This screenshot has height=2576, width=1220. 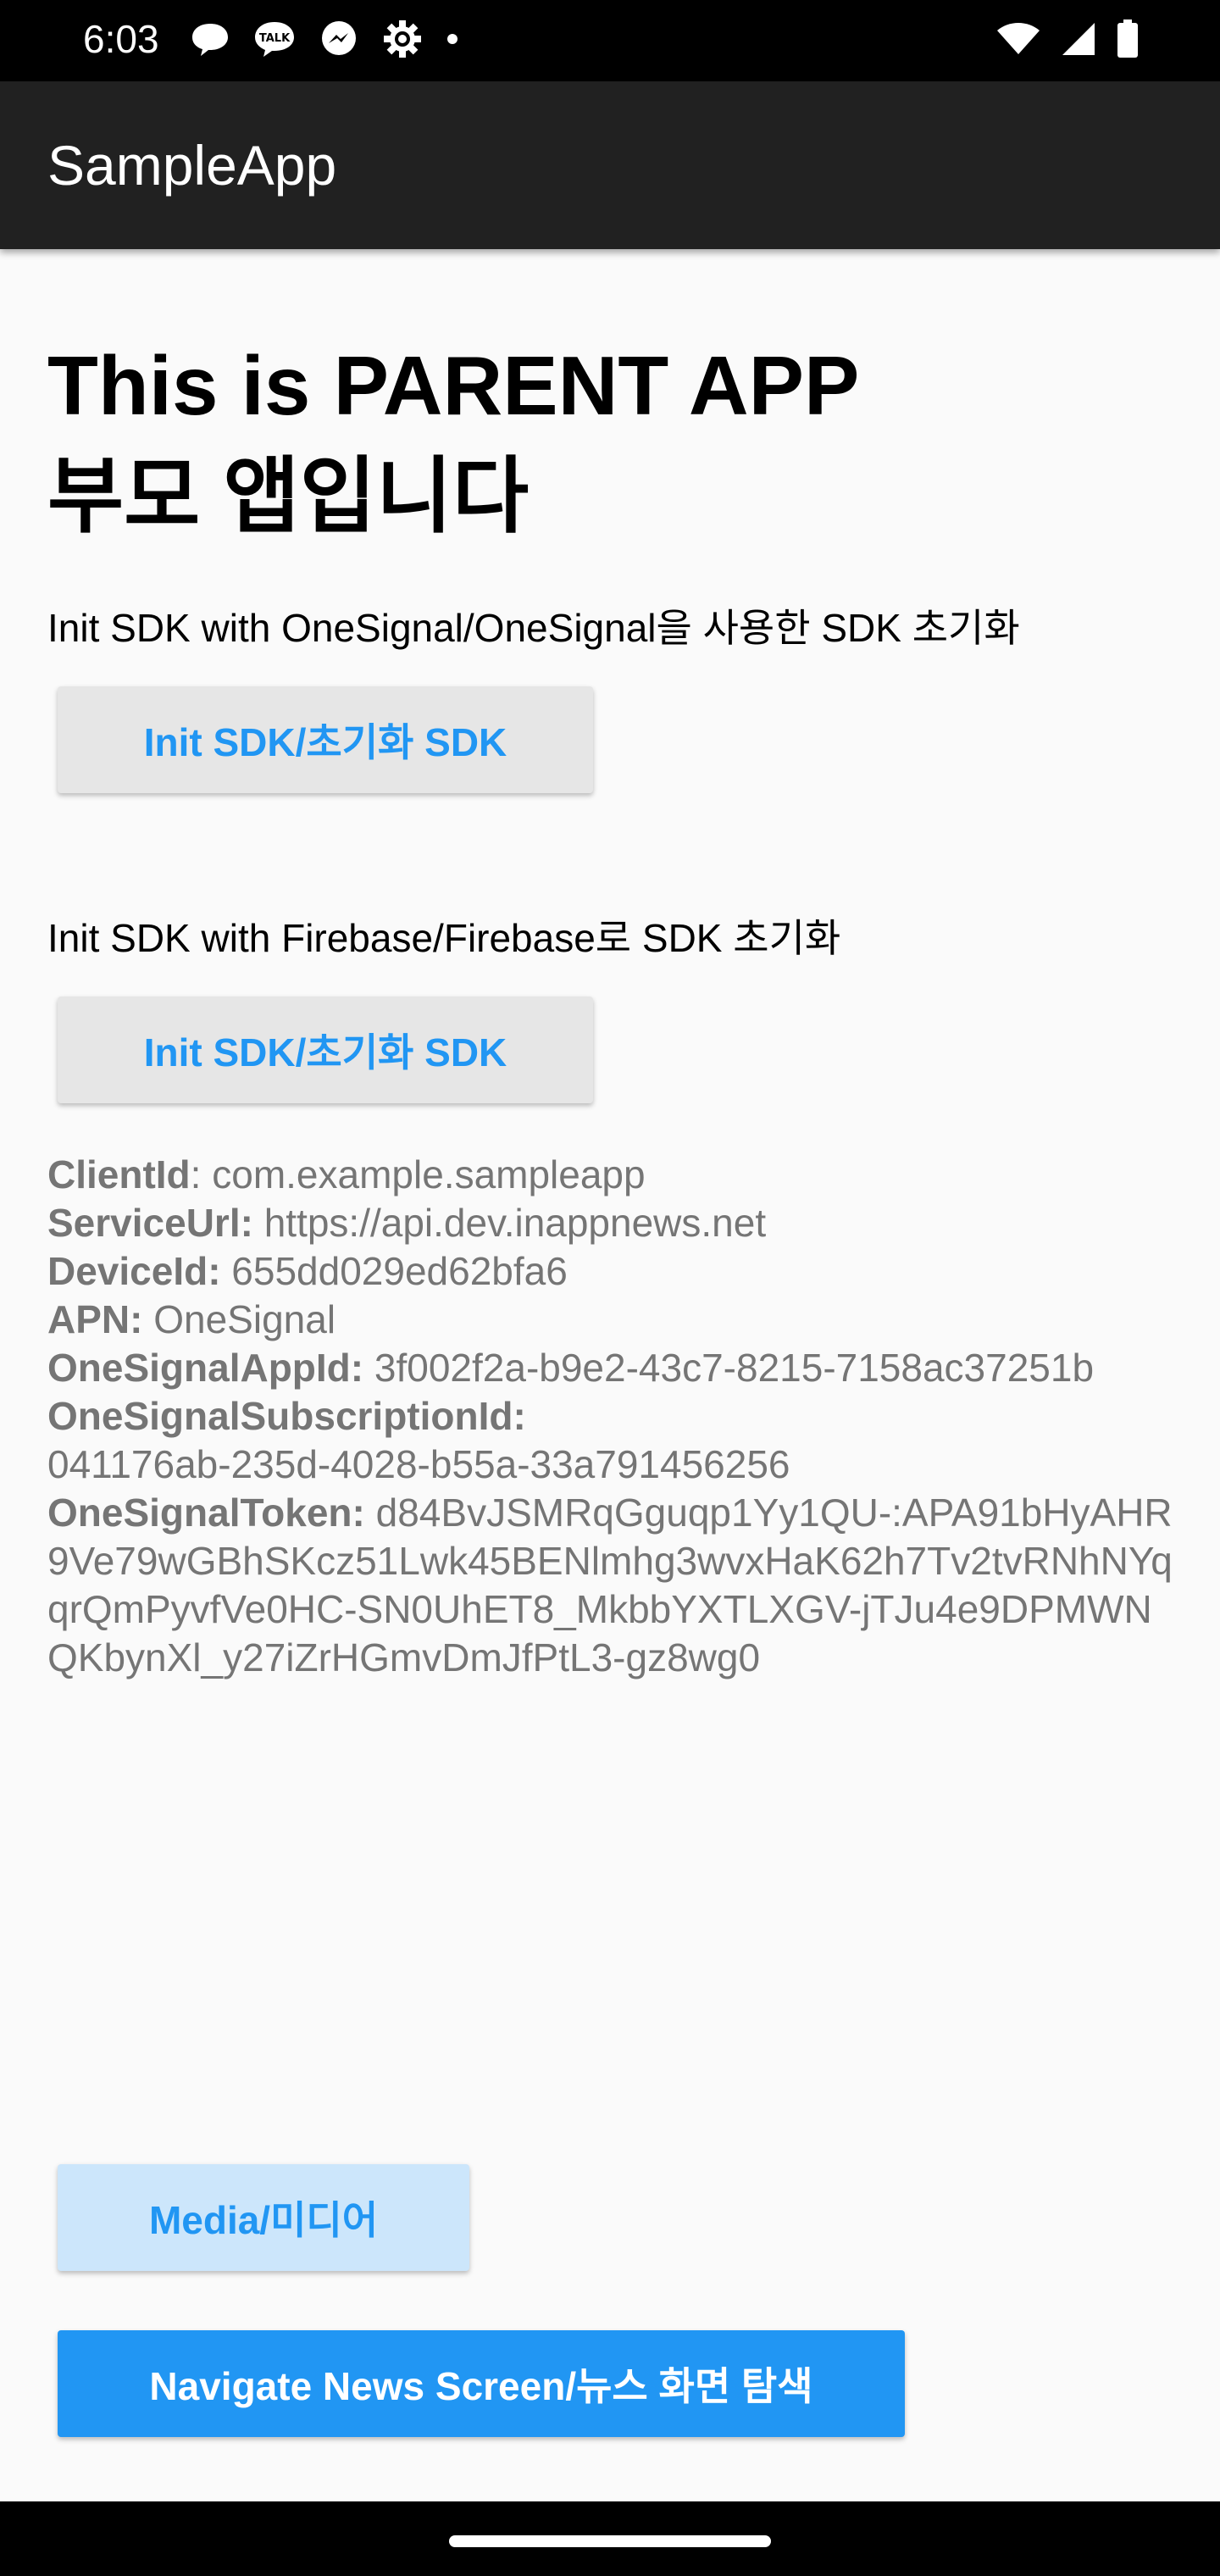 What do you see at coordinates (119, 1174) in the screenshot?
I see `client-id-key: ClientId` at bounding box center [119, 1174].